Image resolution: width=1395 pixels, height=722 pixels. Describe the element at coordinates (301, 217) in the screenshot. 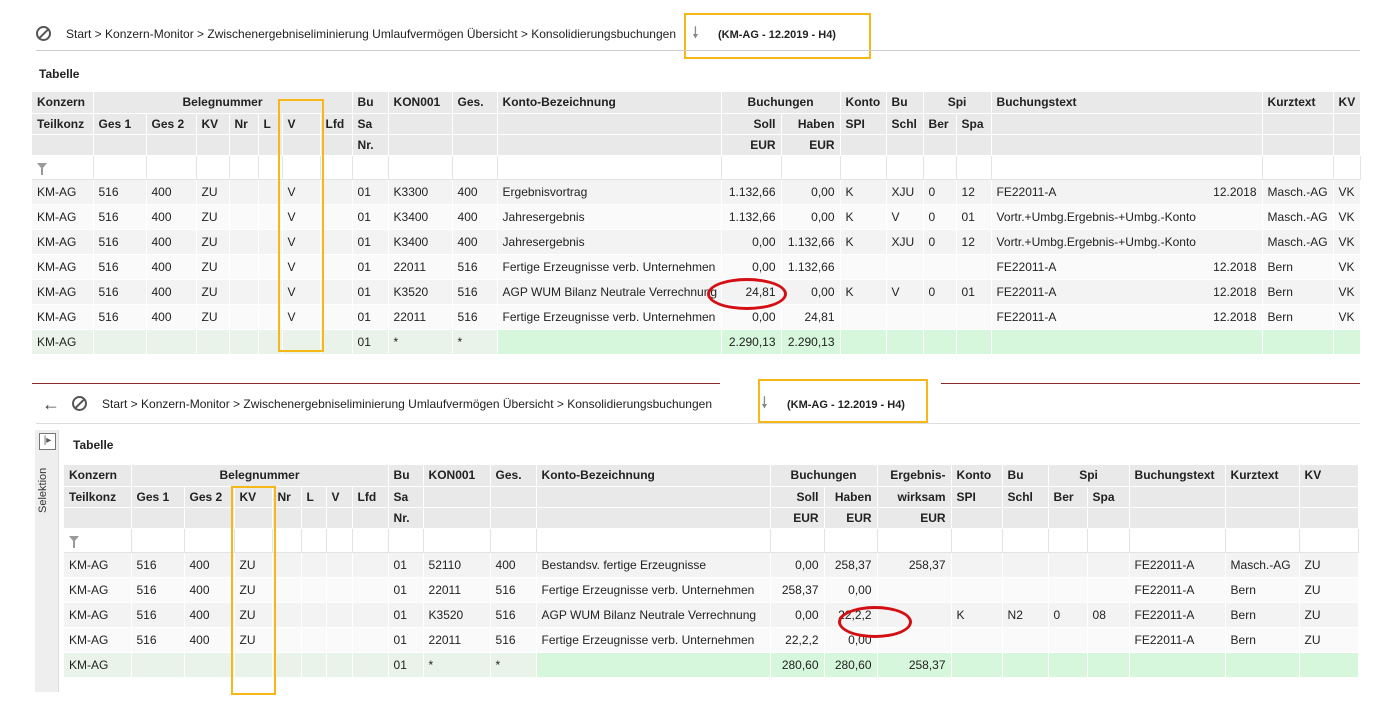

I see `cell: V` at that location.